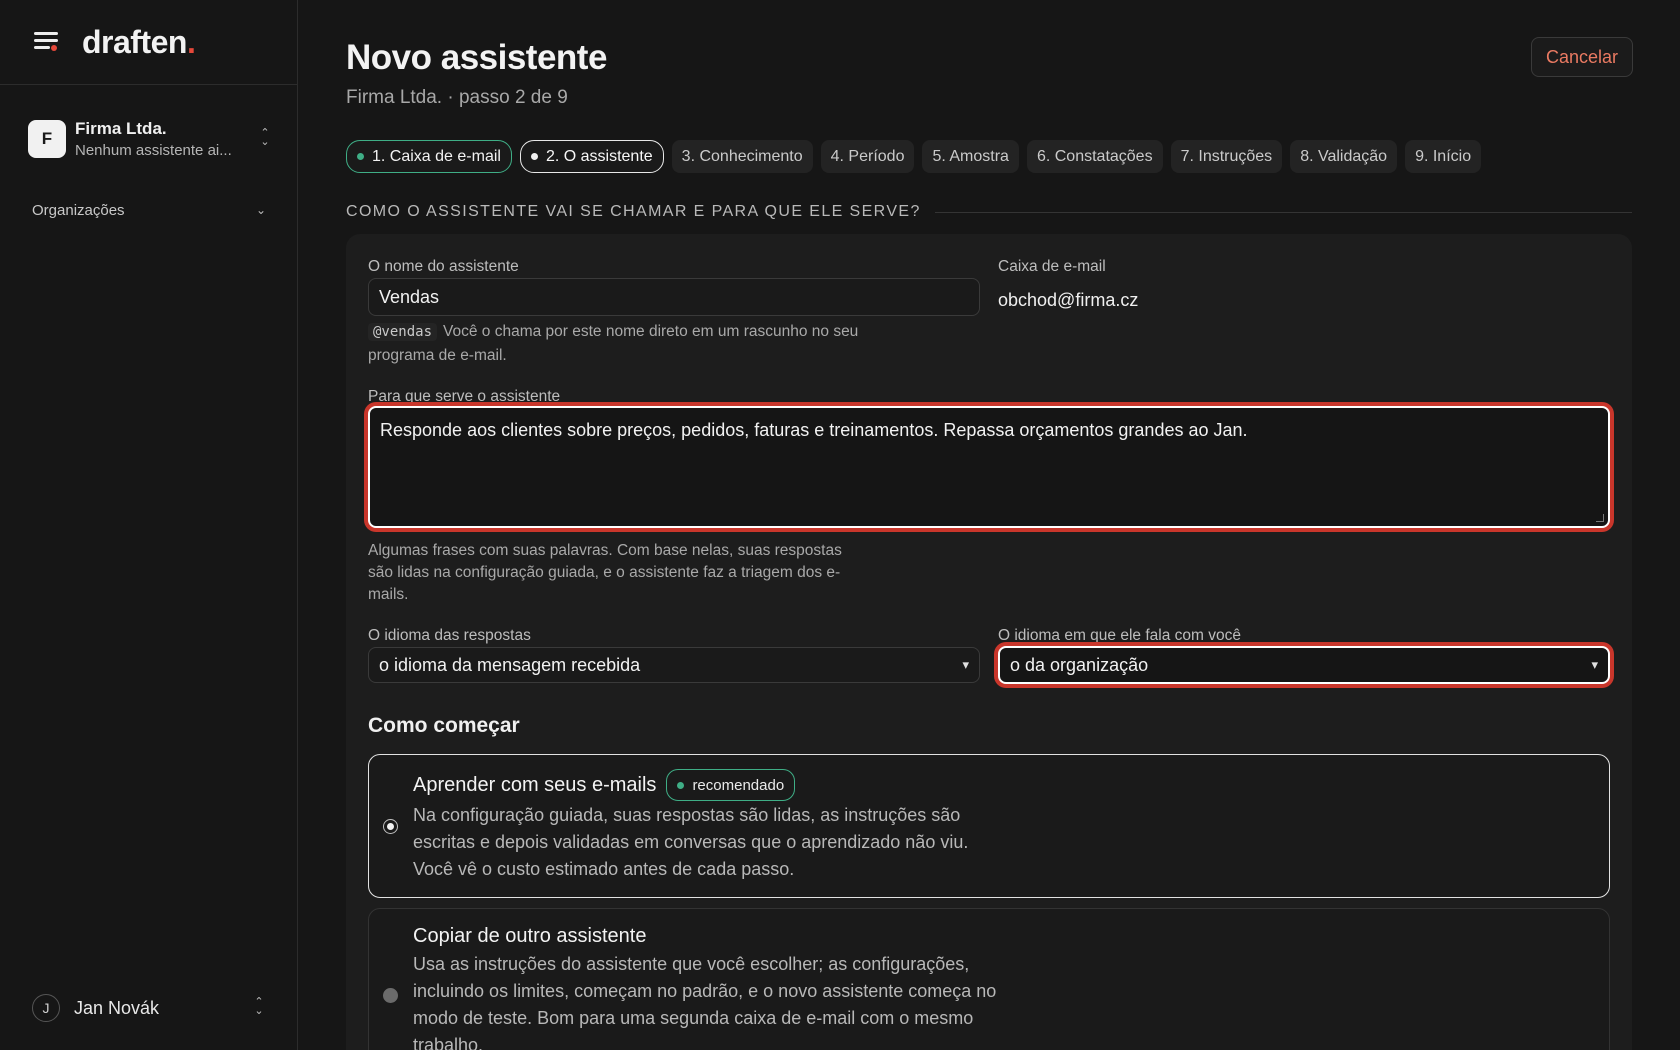 Image resolution: width=1680 pixels, height=1050 pixels. What do you see at coordinates (674, 297) in the screenshot?
I see `name-input: Vendas` at bounding box center [674, 297].